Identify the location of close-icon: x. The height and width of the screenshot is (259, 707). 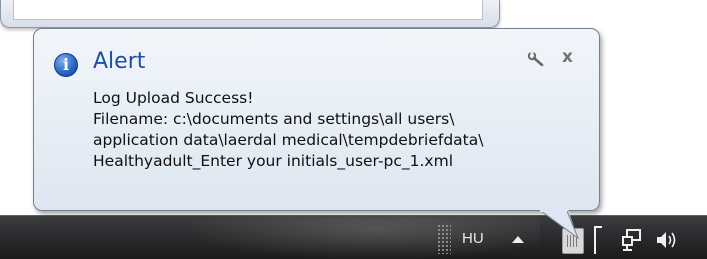
(567, 57).